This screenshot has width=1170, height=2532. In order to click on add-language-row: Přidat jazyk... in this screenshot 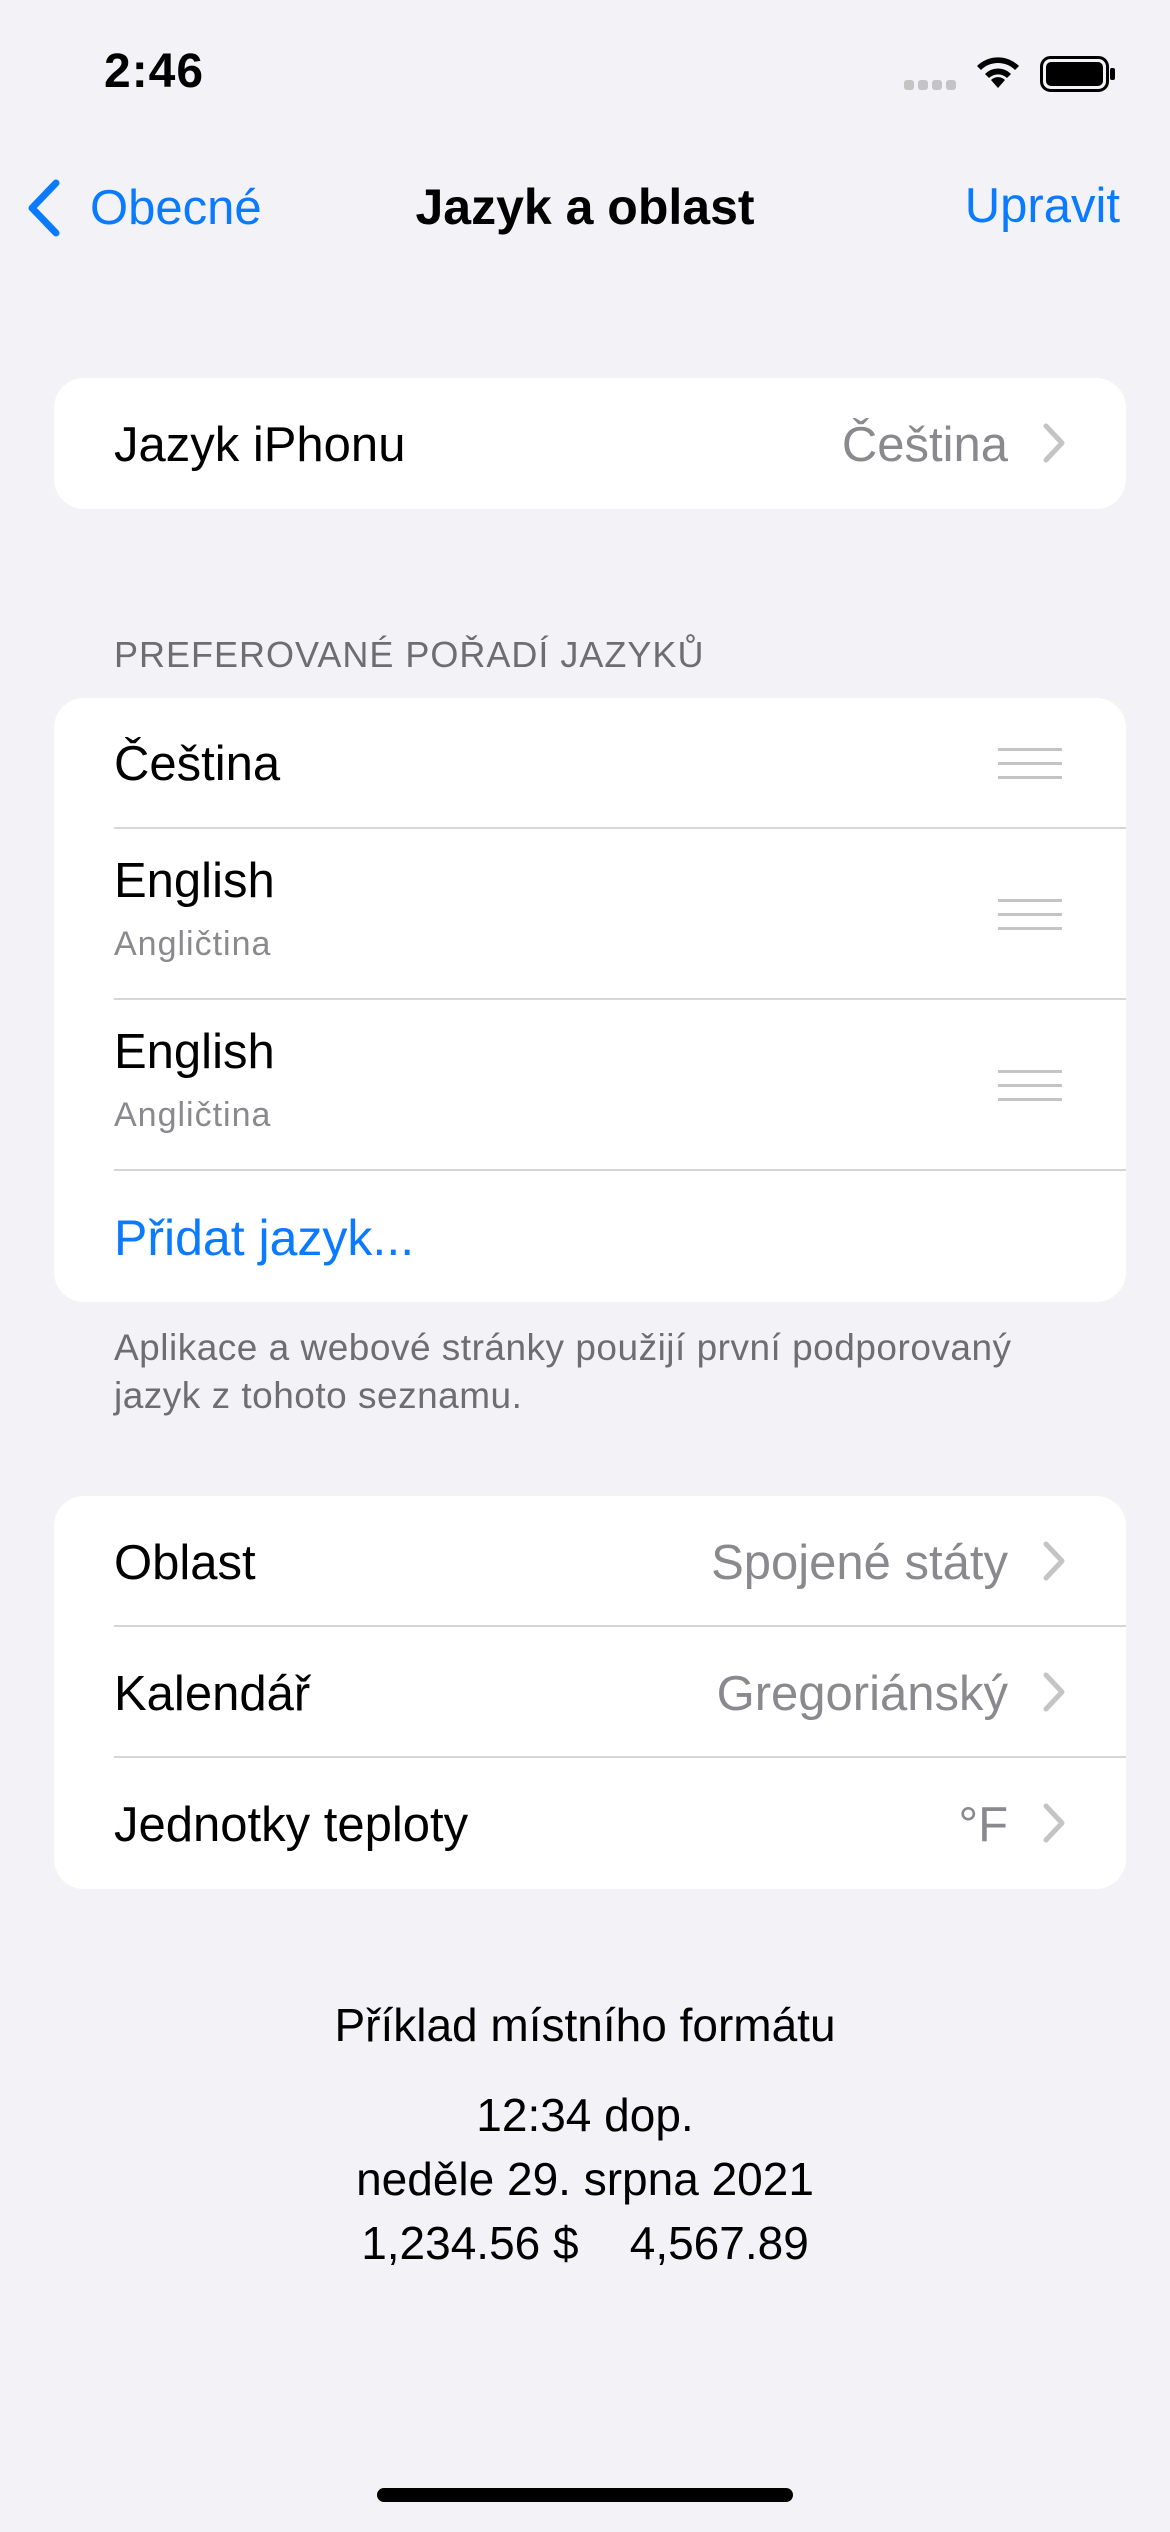, I will do `click(590, 1236)`.